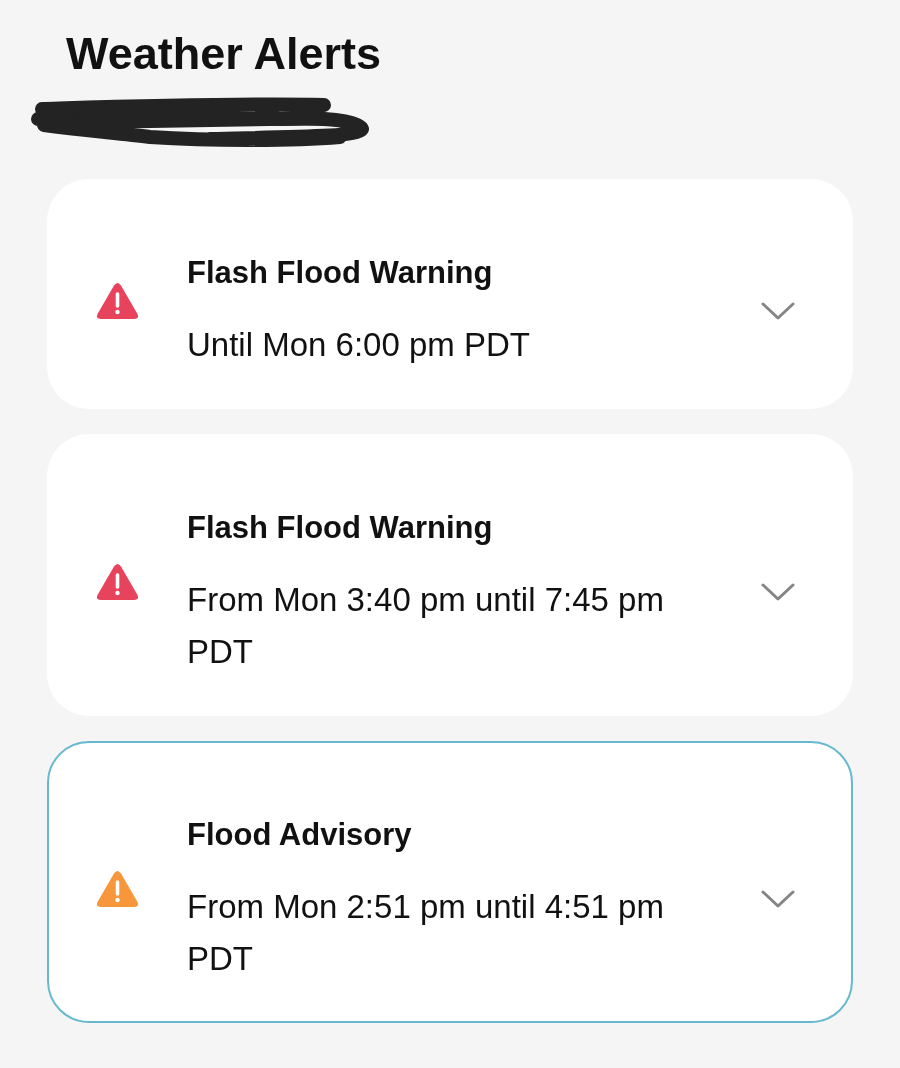 The height and width of the screenshot is (1068, 900). What do you see at coordinates (359, 345) in the screenshot?
I see `alert-time: Until Mon 6:00 pm PDT` at bounding box center [359, 345].